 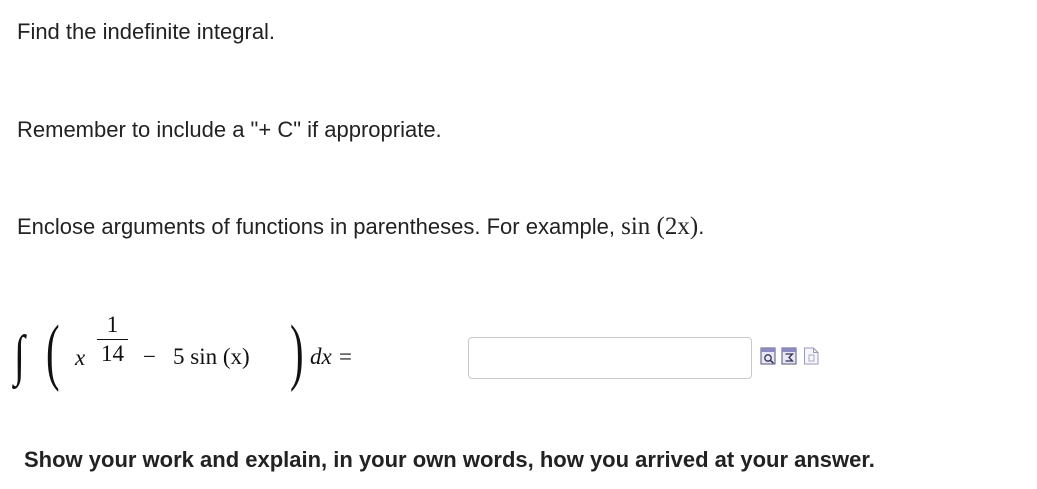 I want to click on differential: dx =, so click(x=331, y=356).